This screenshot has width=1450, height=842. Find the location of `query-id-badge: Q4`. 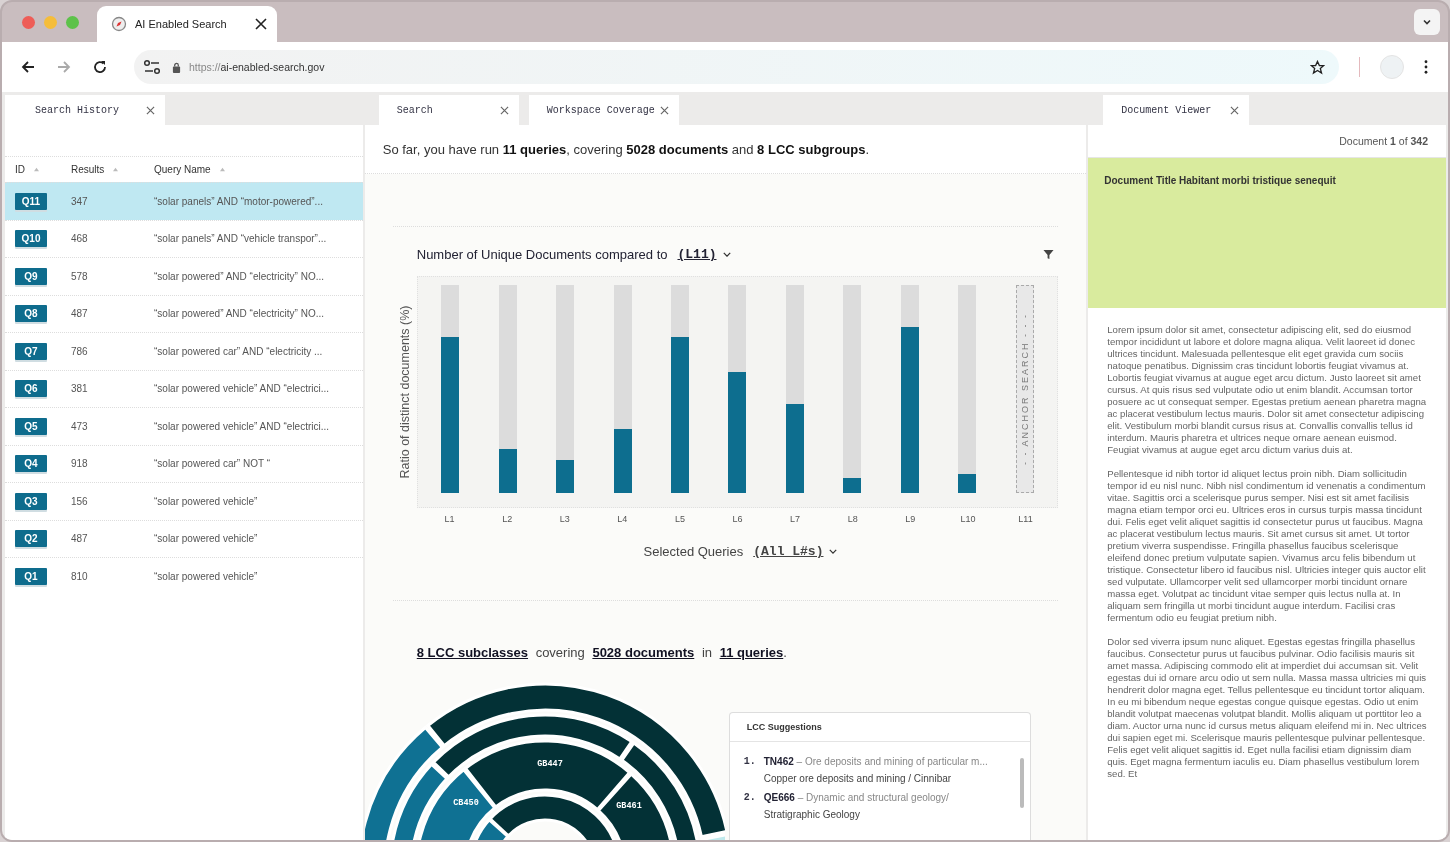

query-id-badge: Q4 is located at coordinates (31, 464).